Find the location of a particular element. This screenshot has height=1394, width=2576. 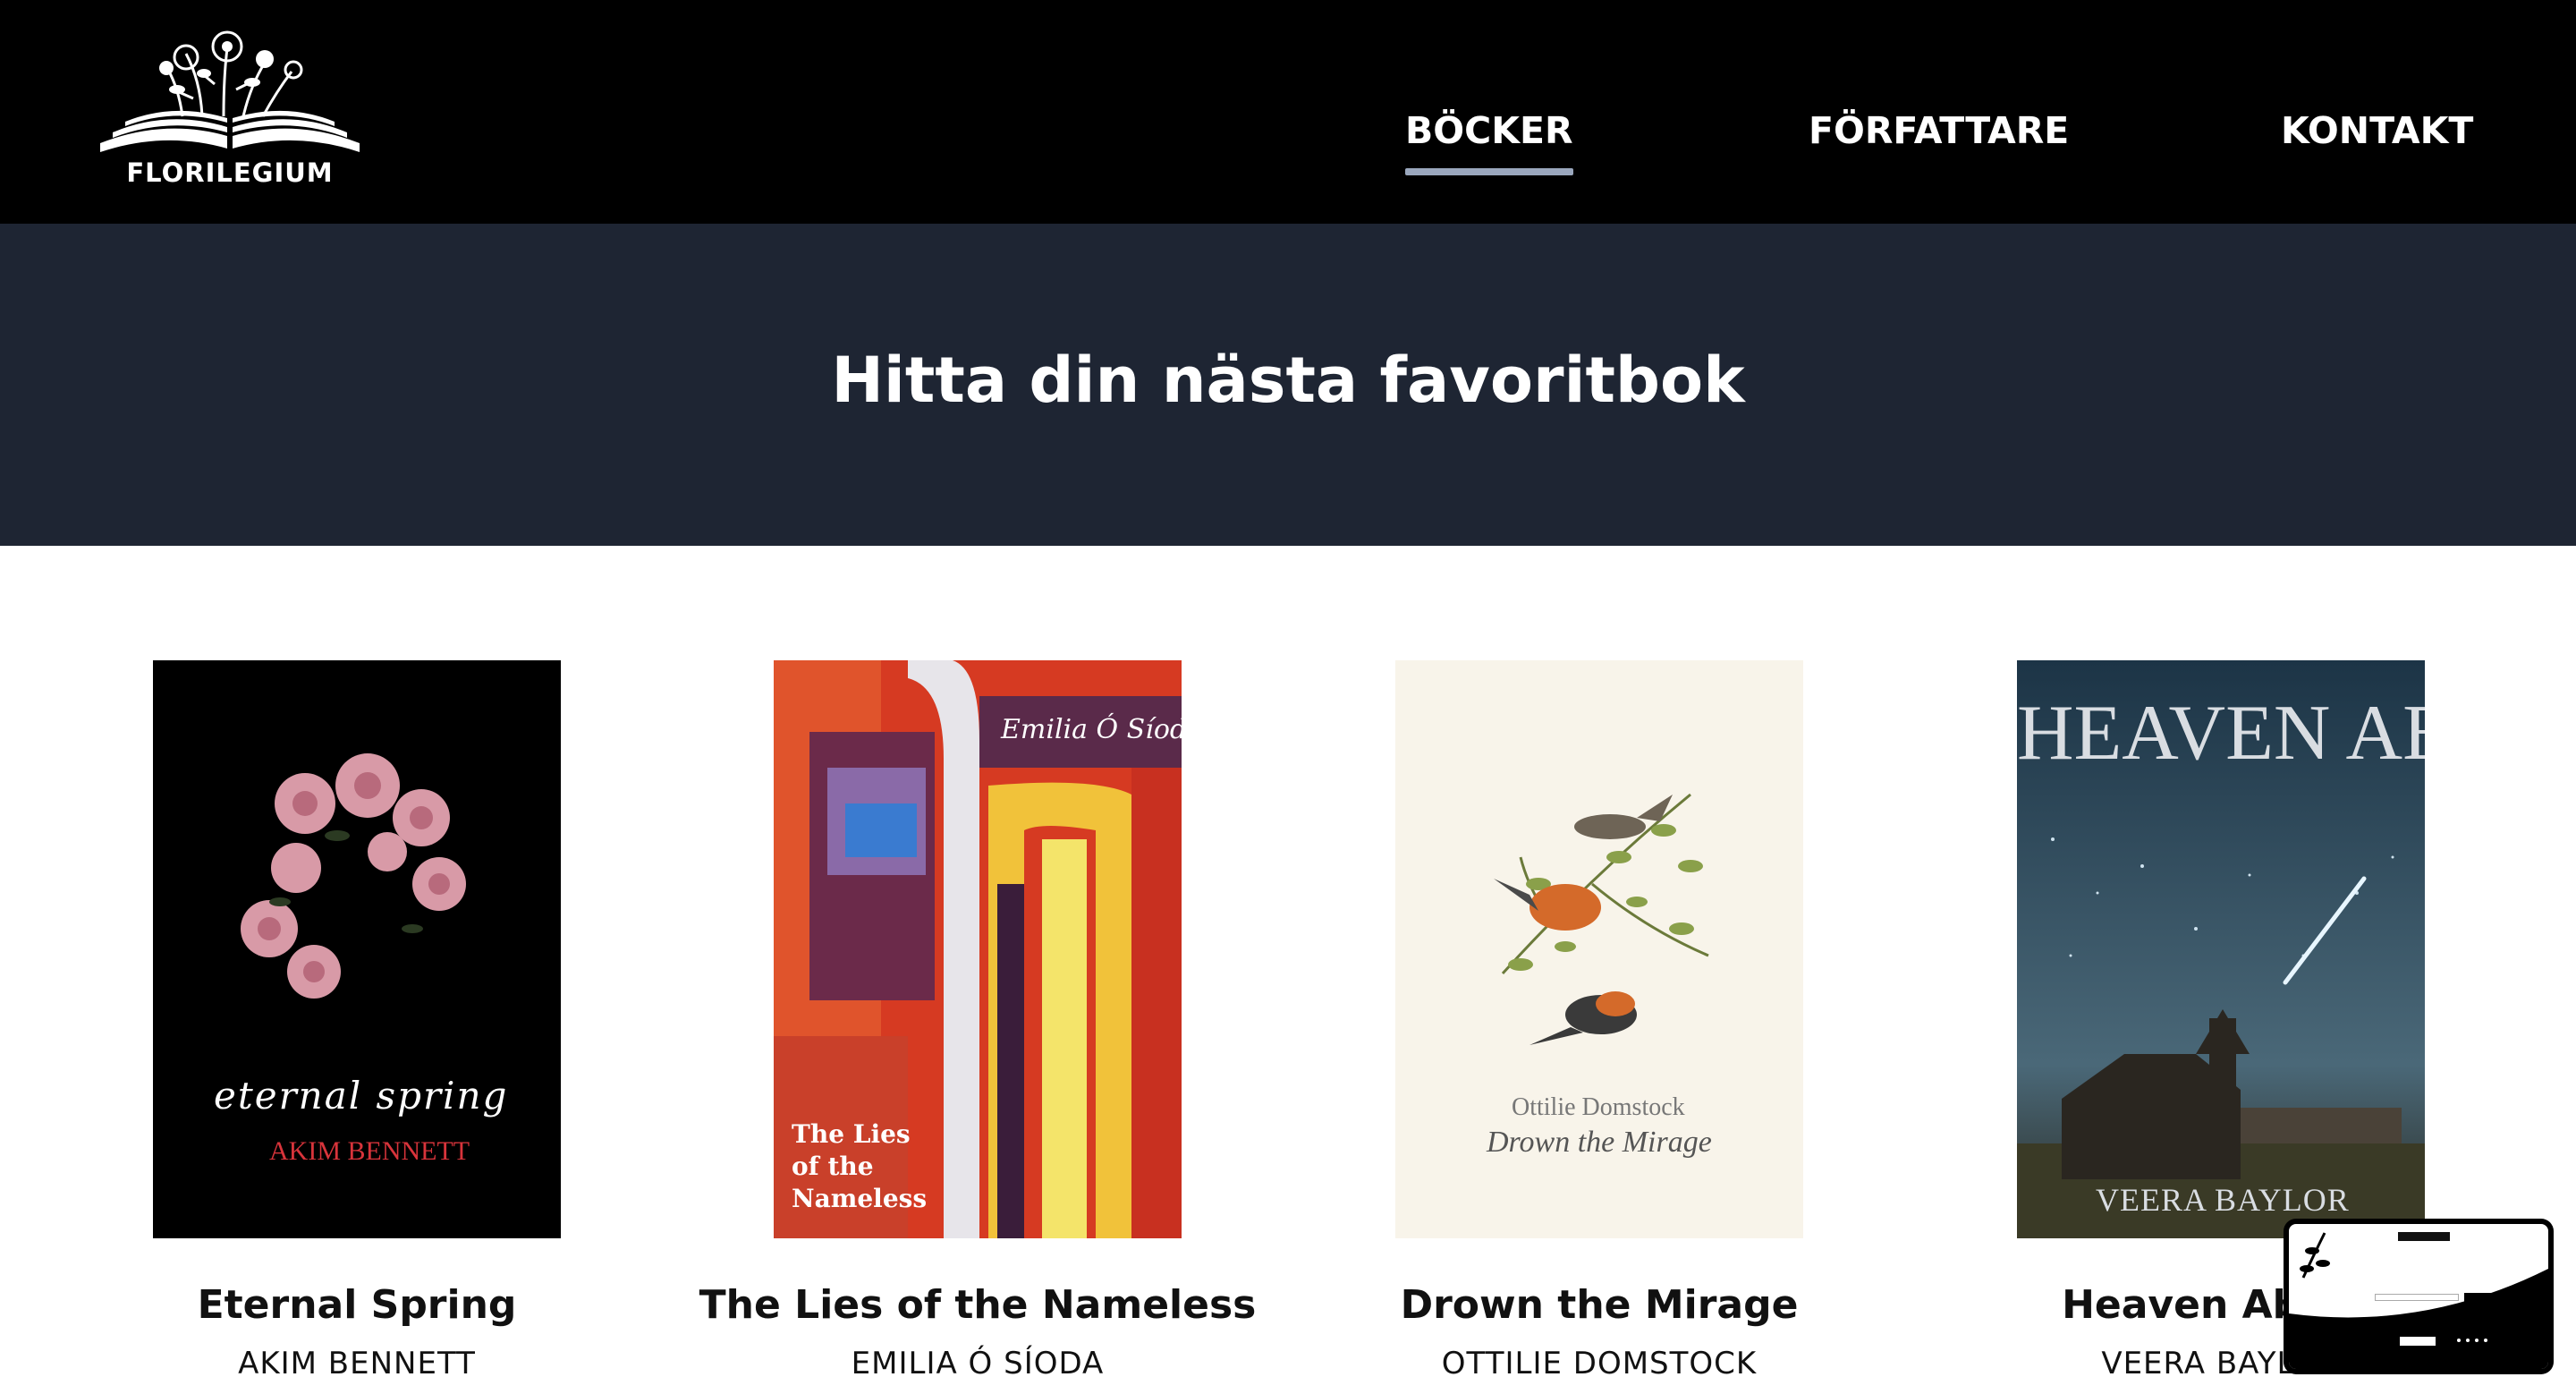

preview-email-input is located at coordinates (2417, 1297).